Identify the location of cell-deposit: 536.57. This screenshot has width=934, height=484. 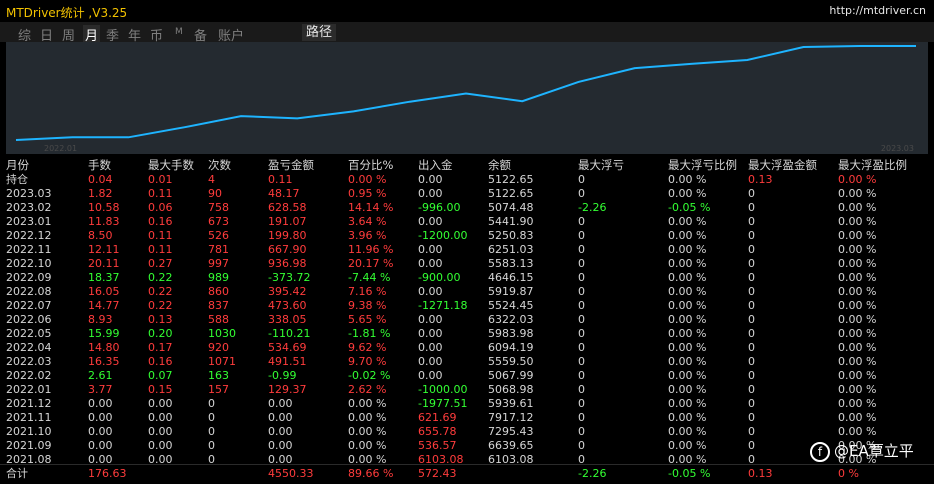
(437, 445).